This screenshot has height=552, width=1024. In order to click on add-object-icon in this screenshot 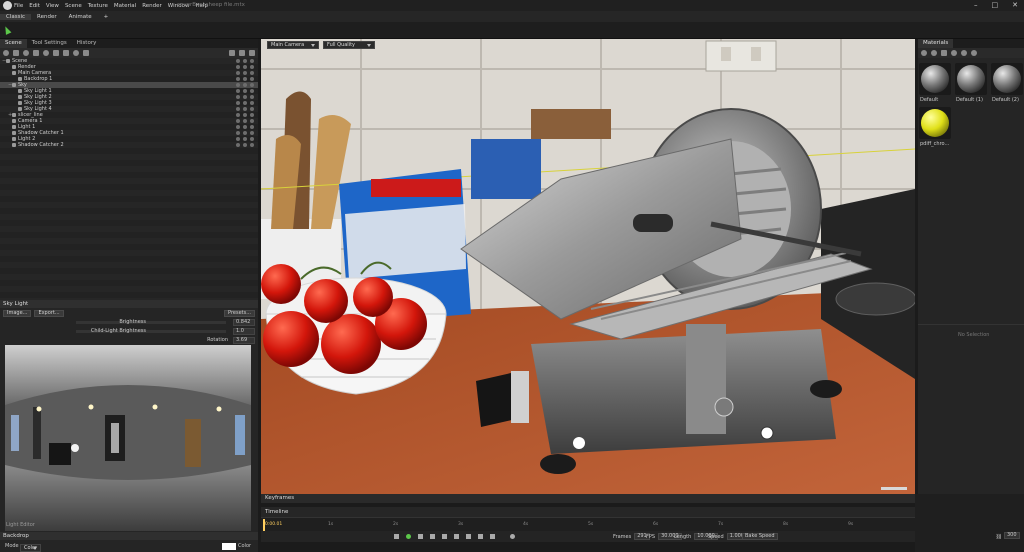, I will do `click(6, 53)`.